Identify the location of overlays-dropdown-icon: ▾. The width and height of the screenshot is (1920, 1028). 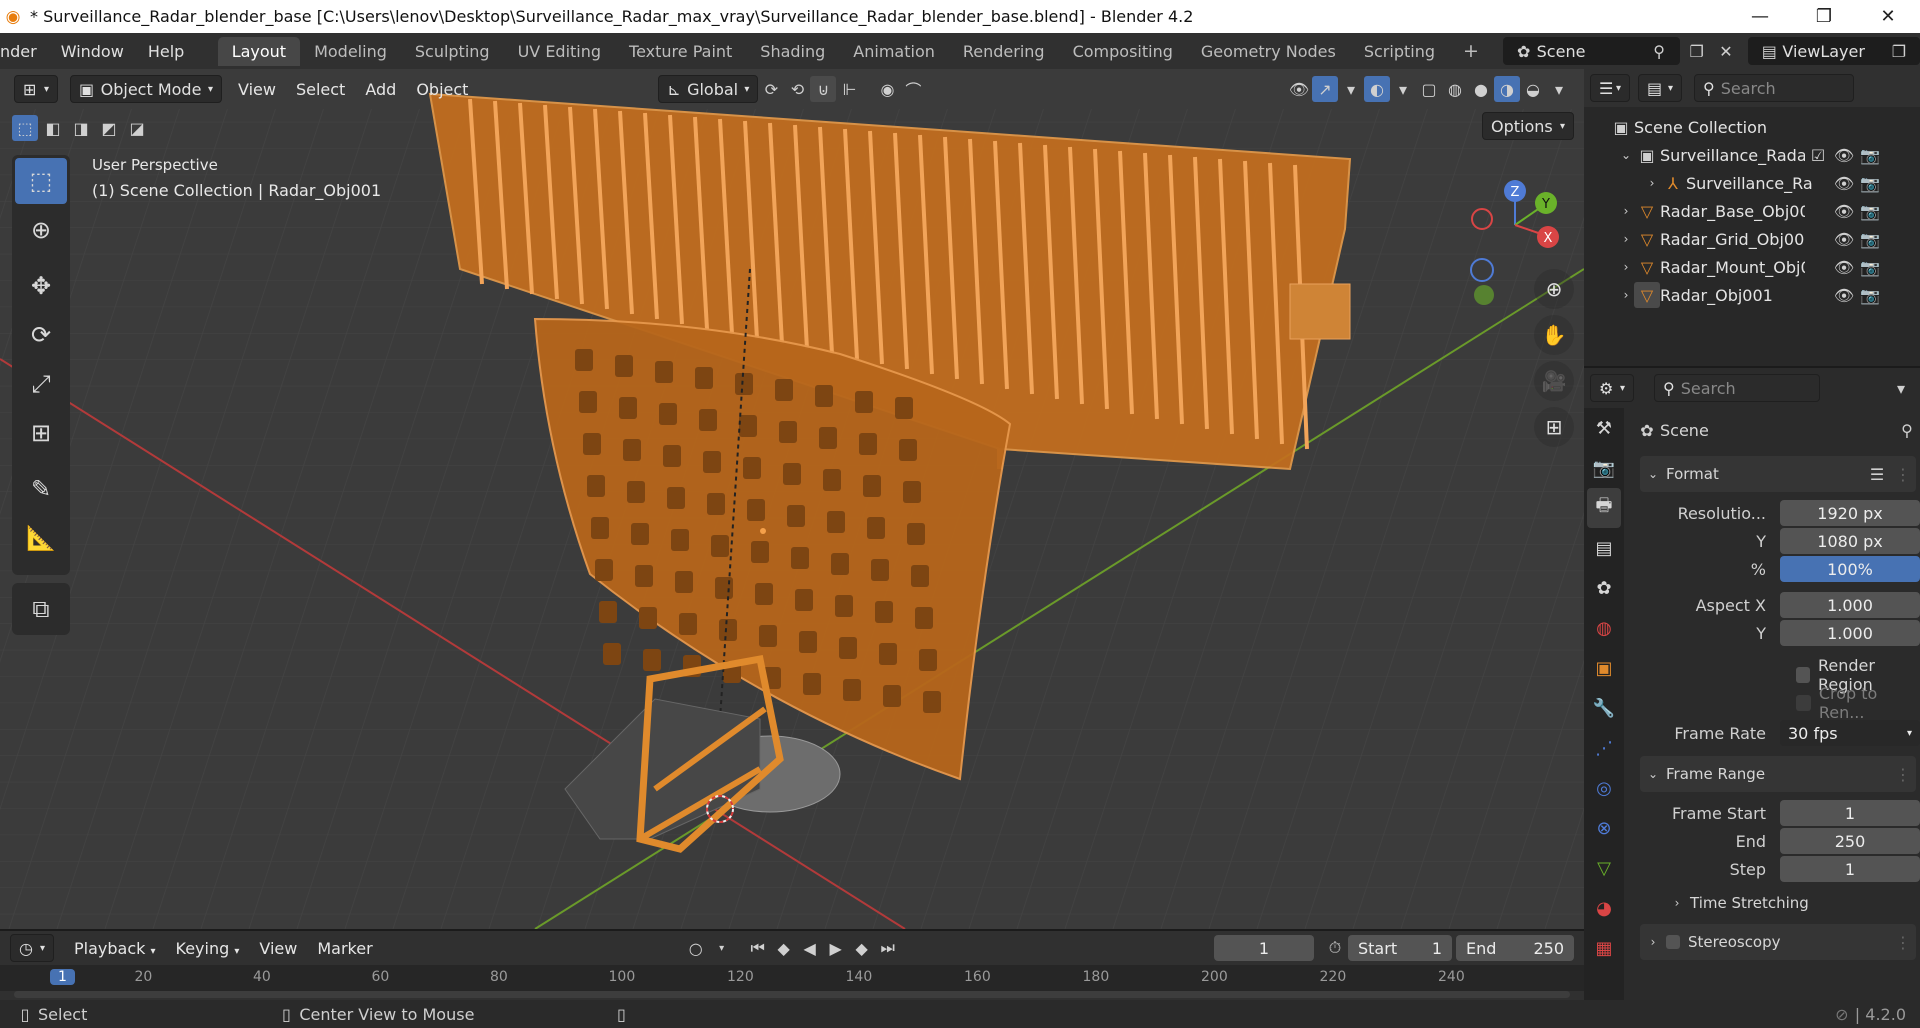
(1403, 89).